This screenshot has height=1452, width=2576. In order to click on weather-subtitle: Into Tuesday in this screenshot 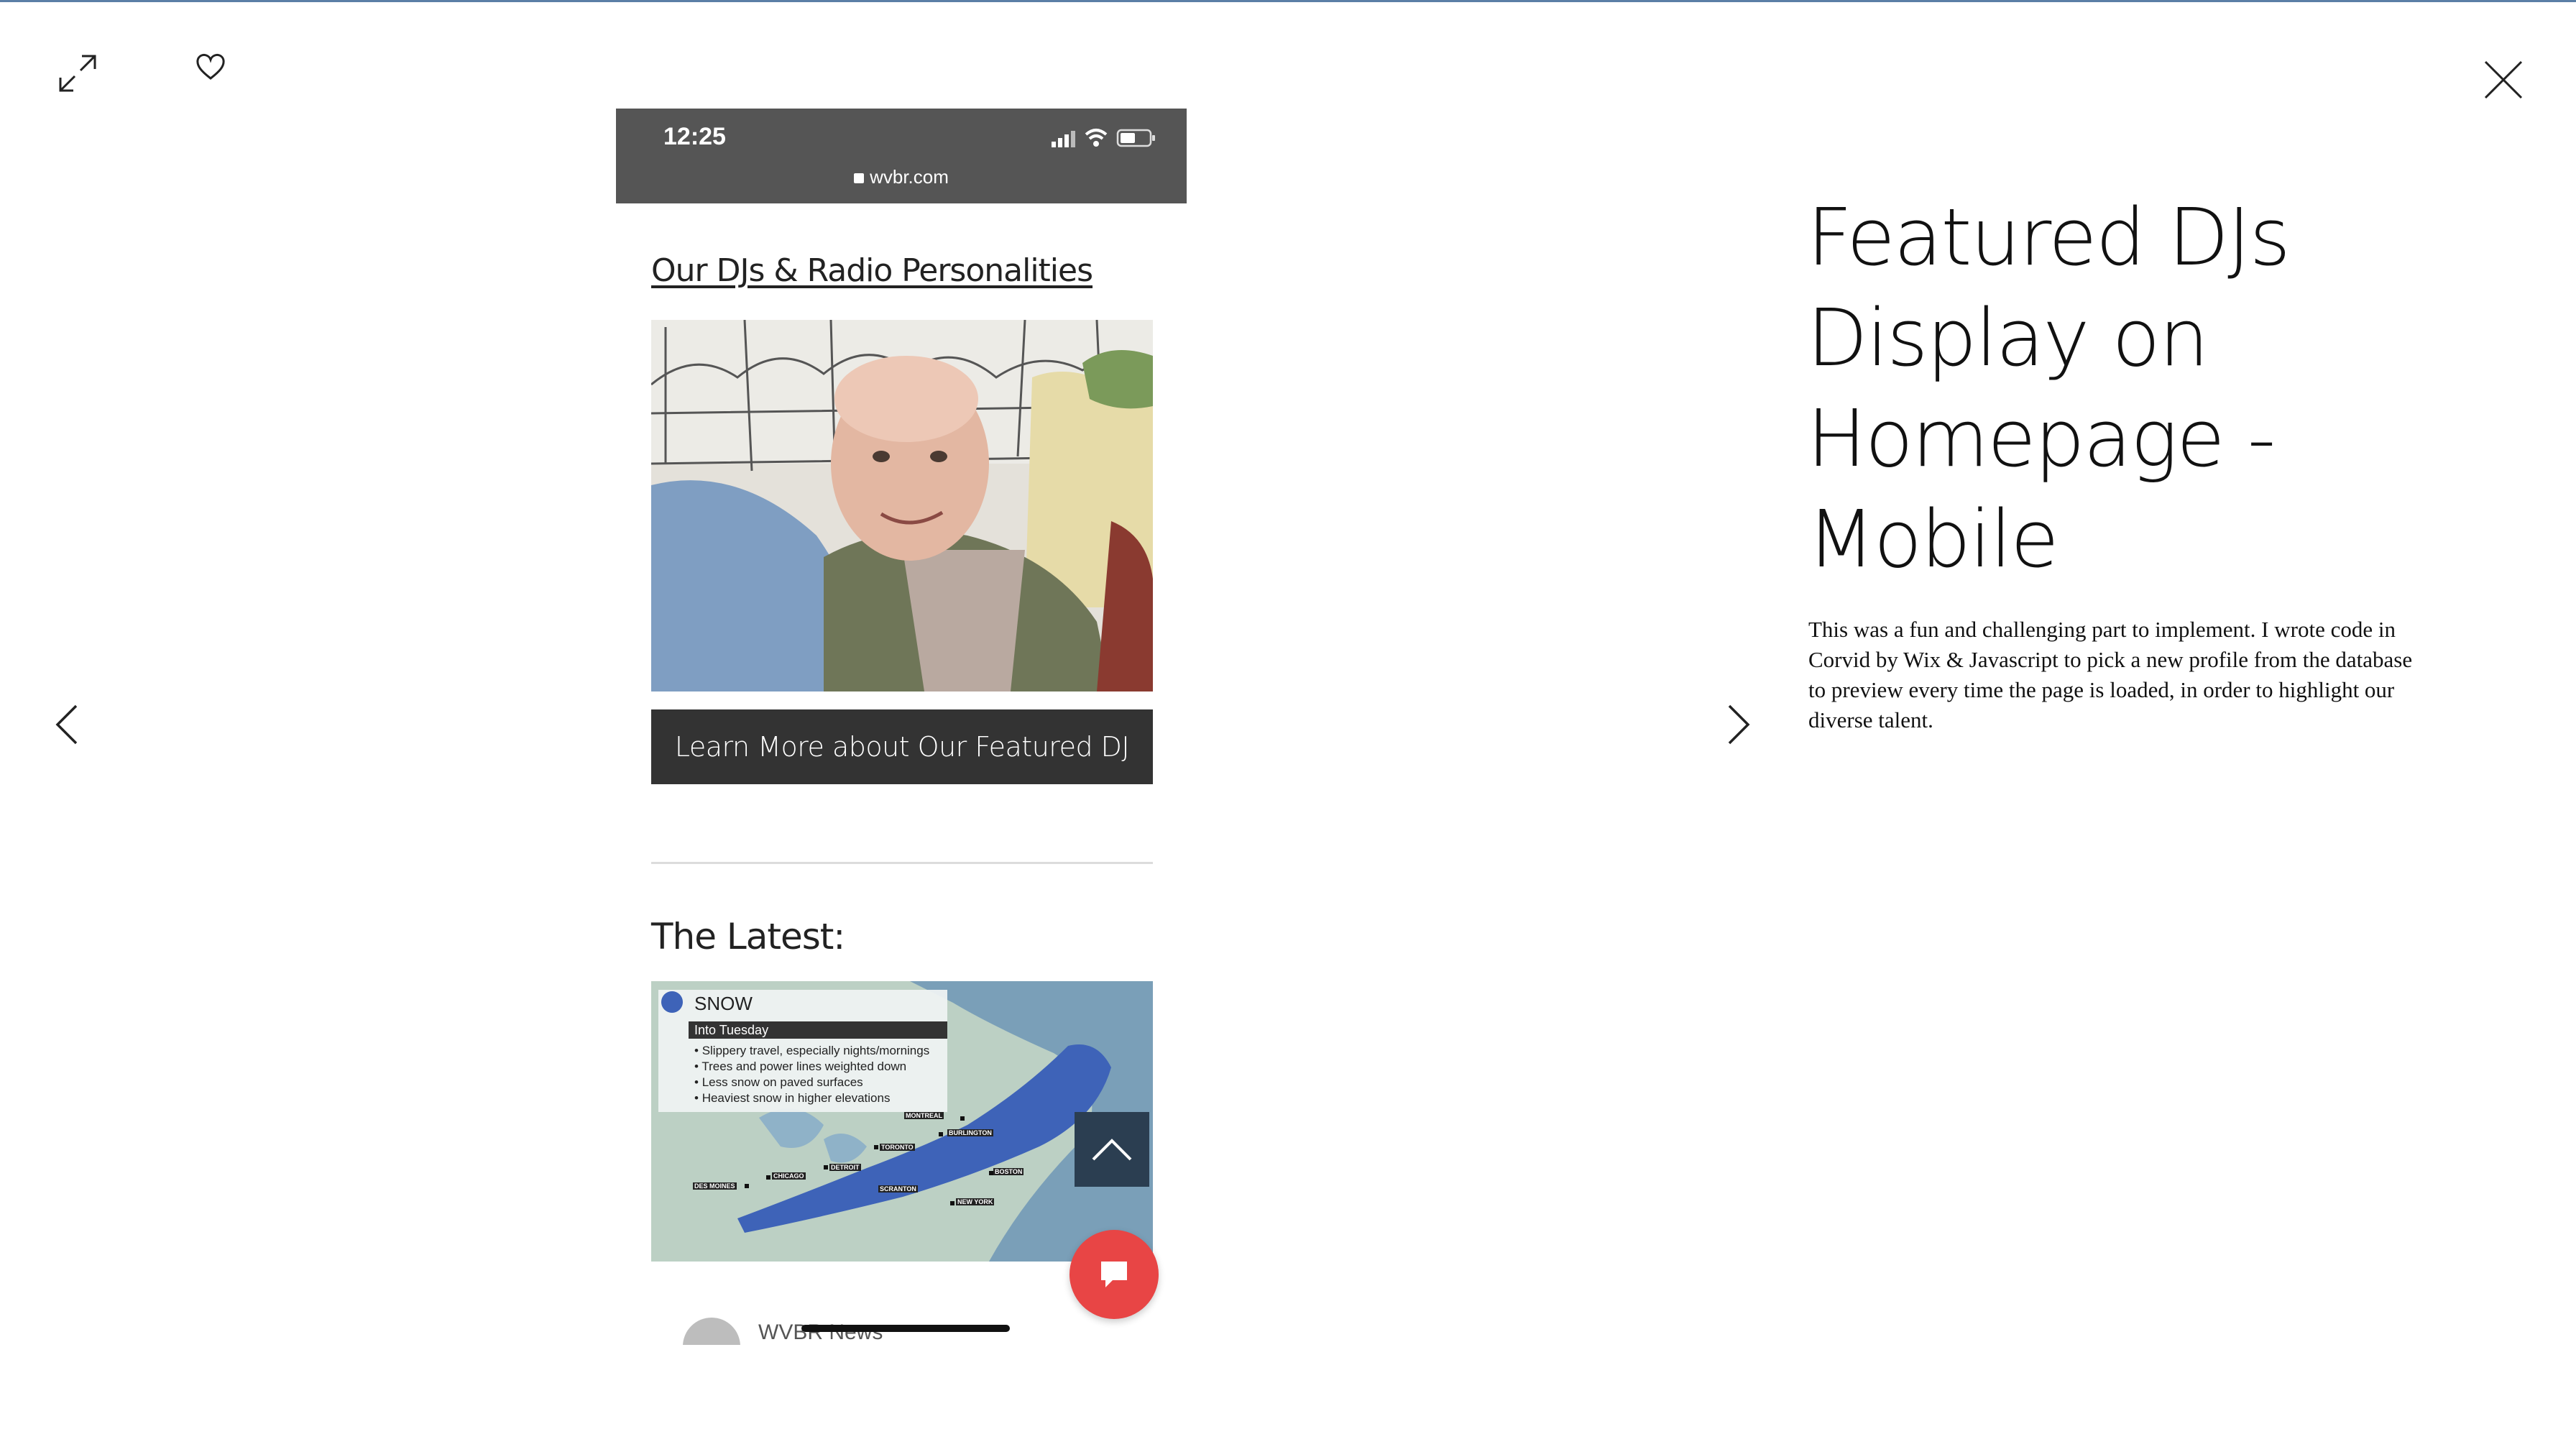, I will do `click(731, 1030)`.